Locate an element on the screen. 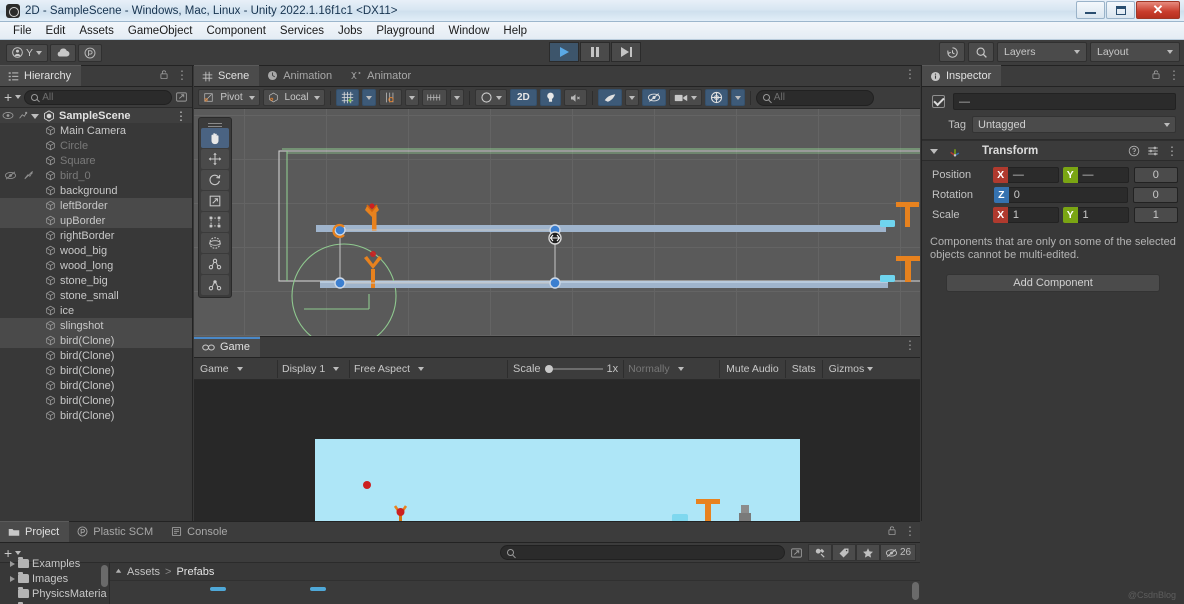 Image resolution: width=1184 pixels, height=604 pixels. scale-x-input: 1 is located at coordinates (1033, 214).